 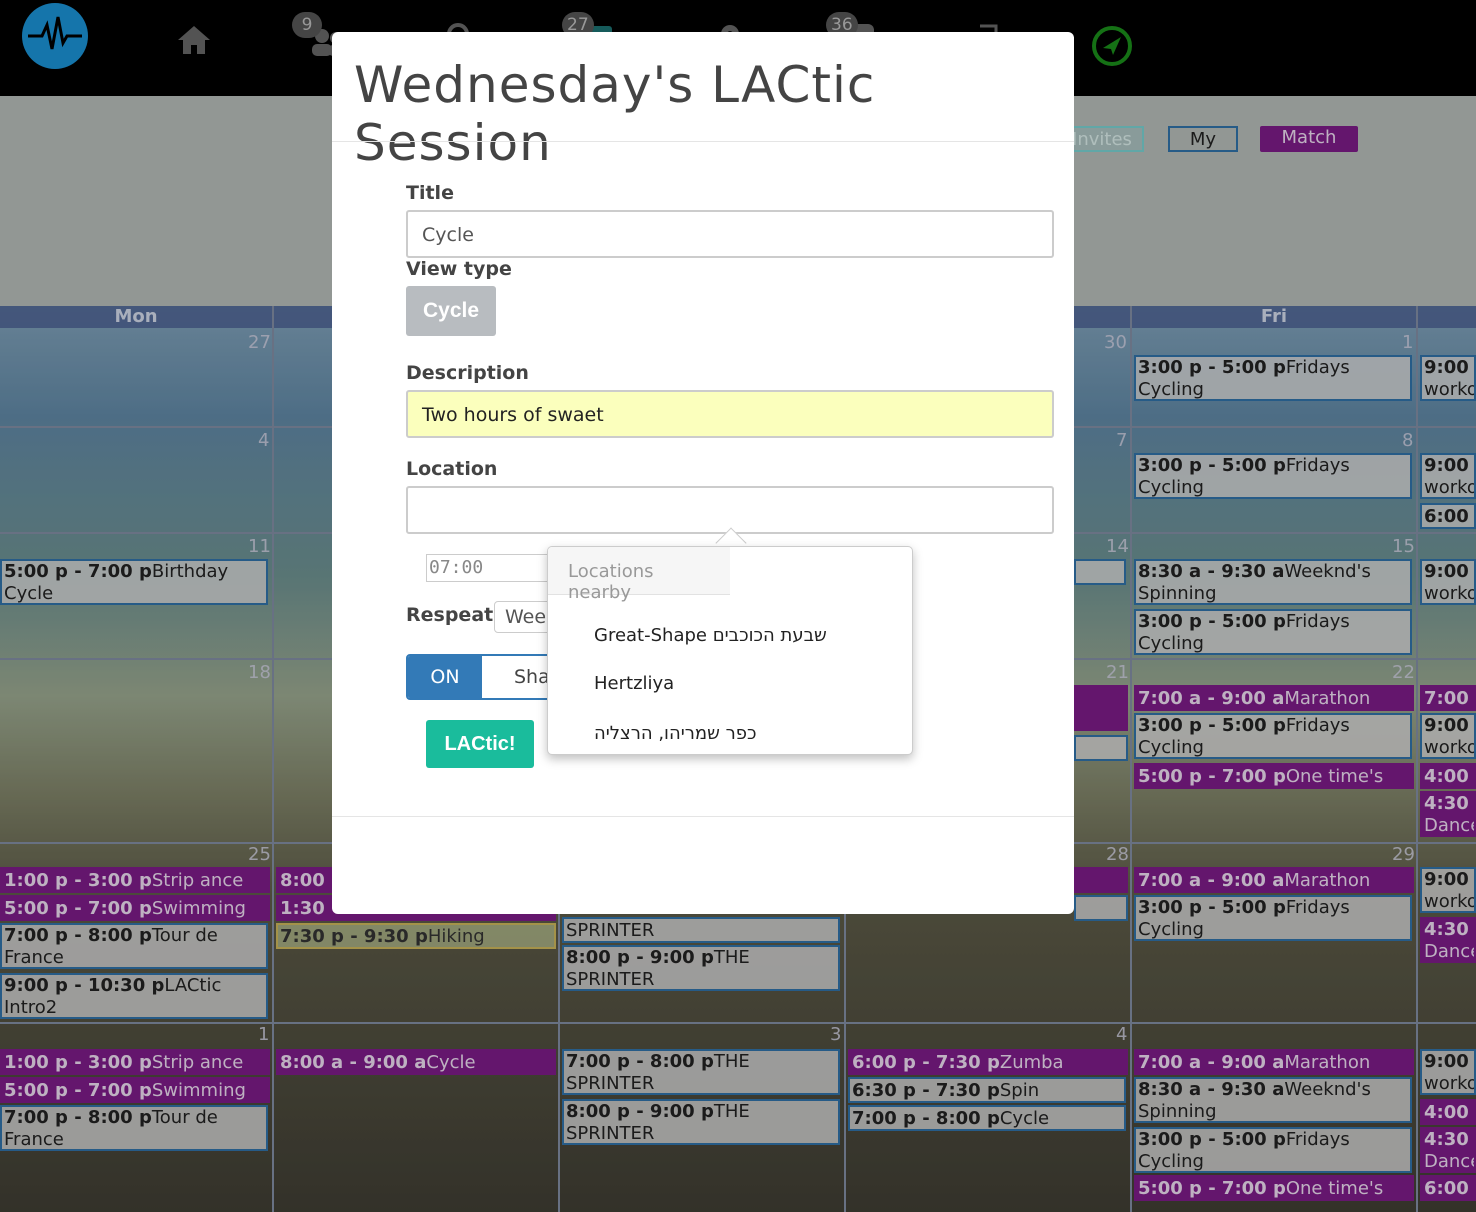 What do you see at coordinates (710, 635) in the screenshot?
I see `location-option: Great-Shape שבעת הכוכבים` at bounding box center [710, 635].